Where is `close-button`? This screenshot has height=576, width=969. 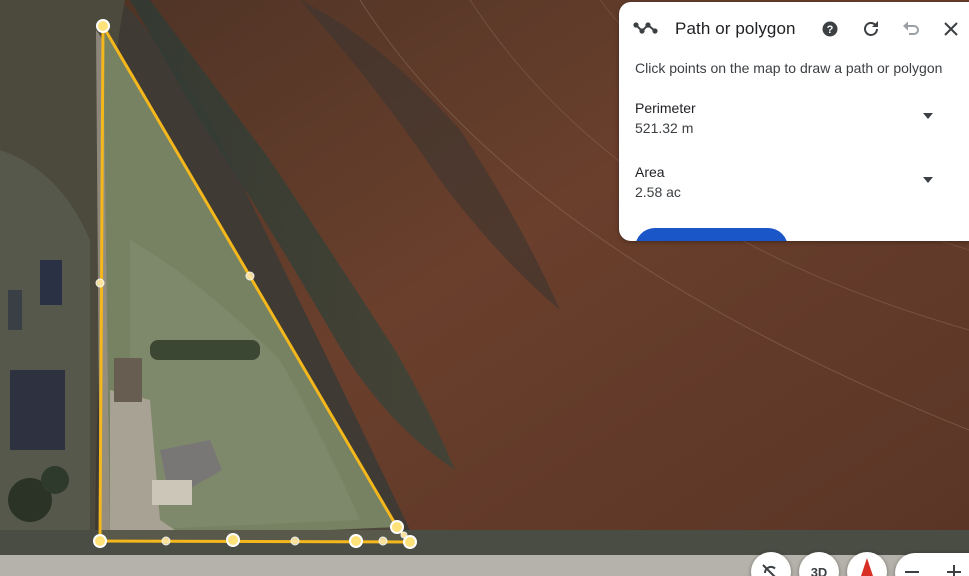
close-button is located at coordinates (951, 29).